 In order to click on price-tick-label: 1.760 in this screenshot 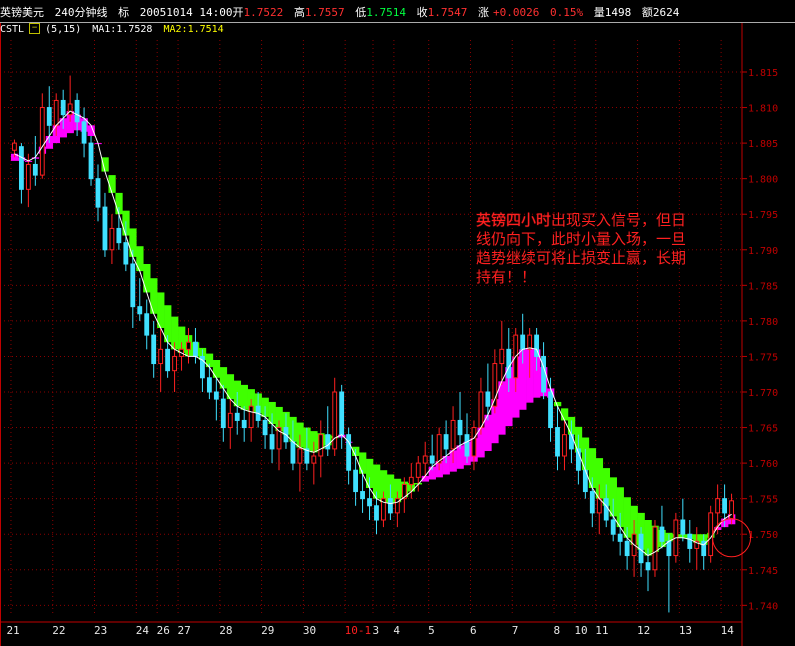, I will do `click(763, 464)`.